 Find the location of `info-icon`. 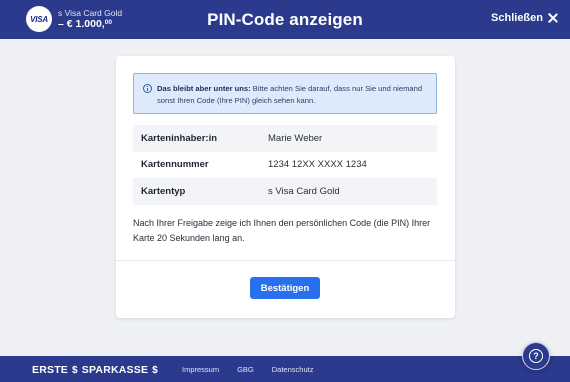

info-icon is located at coordinates (147, 88).